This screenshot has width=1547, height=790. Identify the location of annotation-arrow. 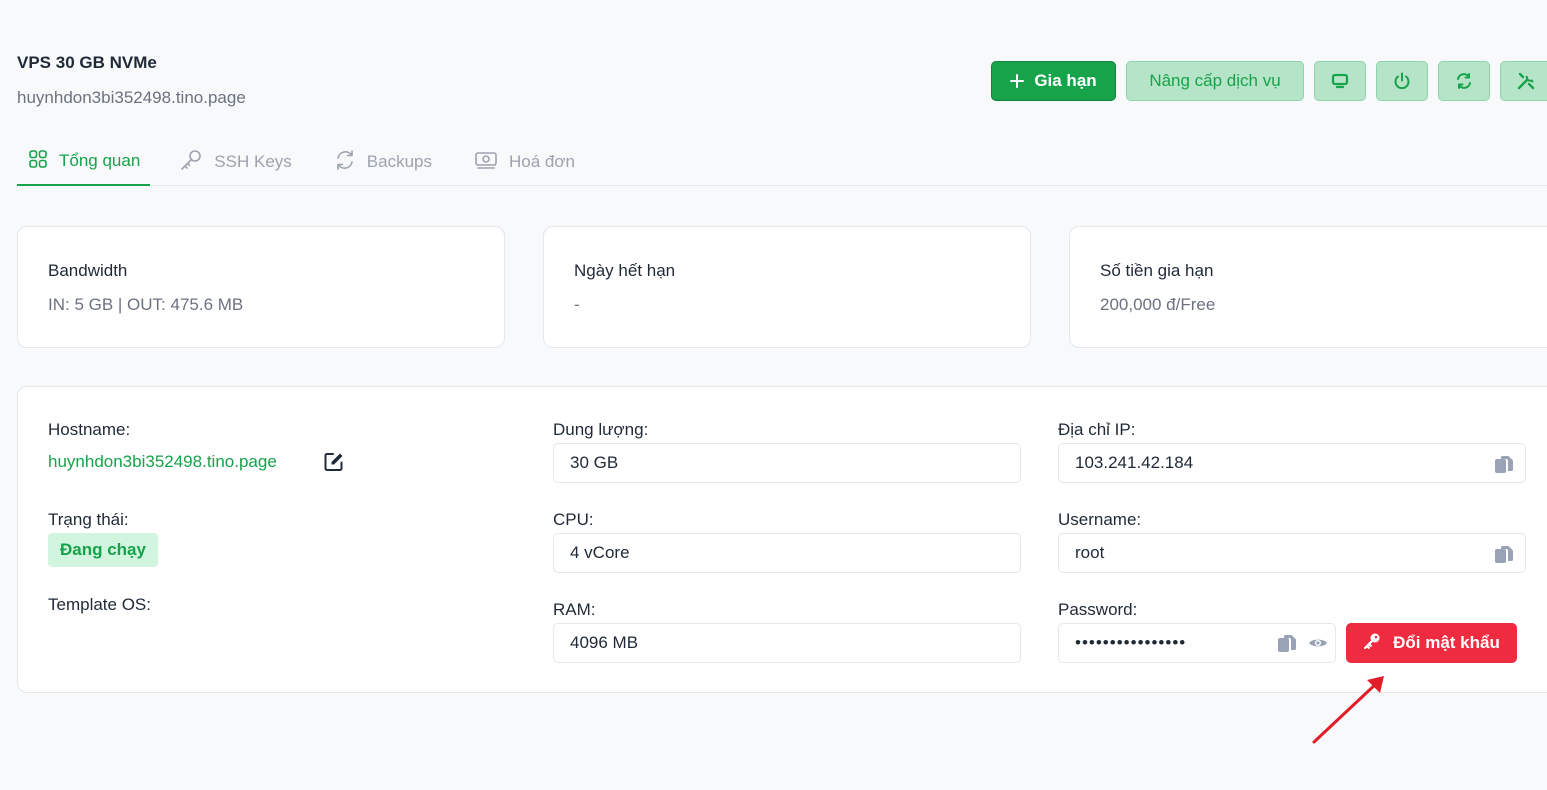
(1348, 710).